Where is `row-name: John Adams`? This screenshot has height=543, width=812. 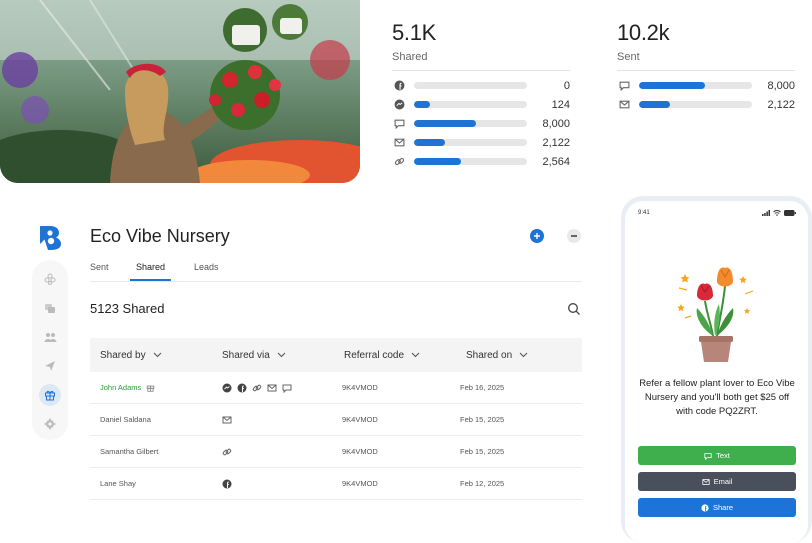 row-name: John Adams is located at coordinates (121, 387).